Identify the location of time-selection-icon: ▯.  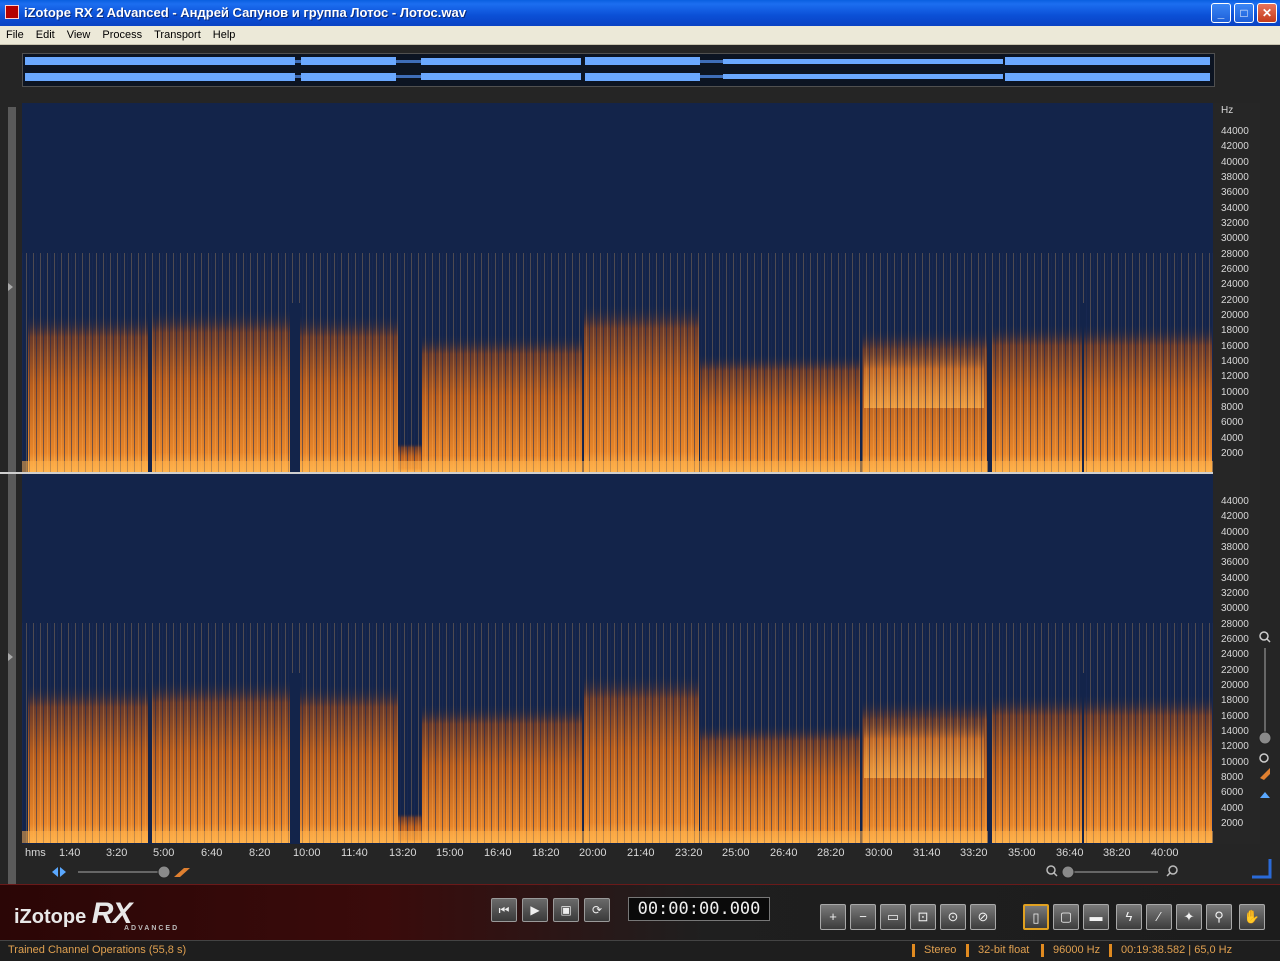
(1036, 917).